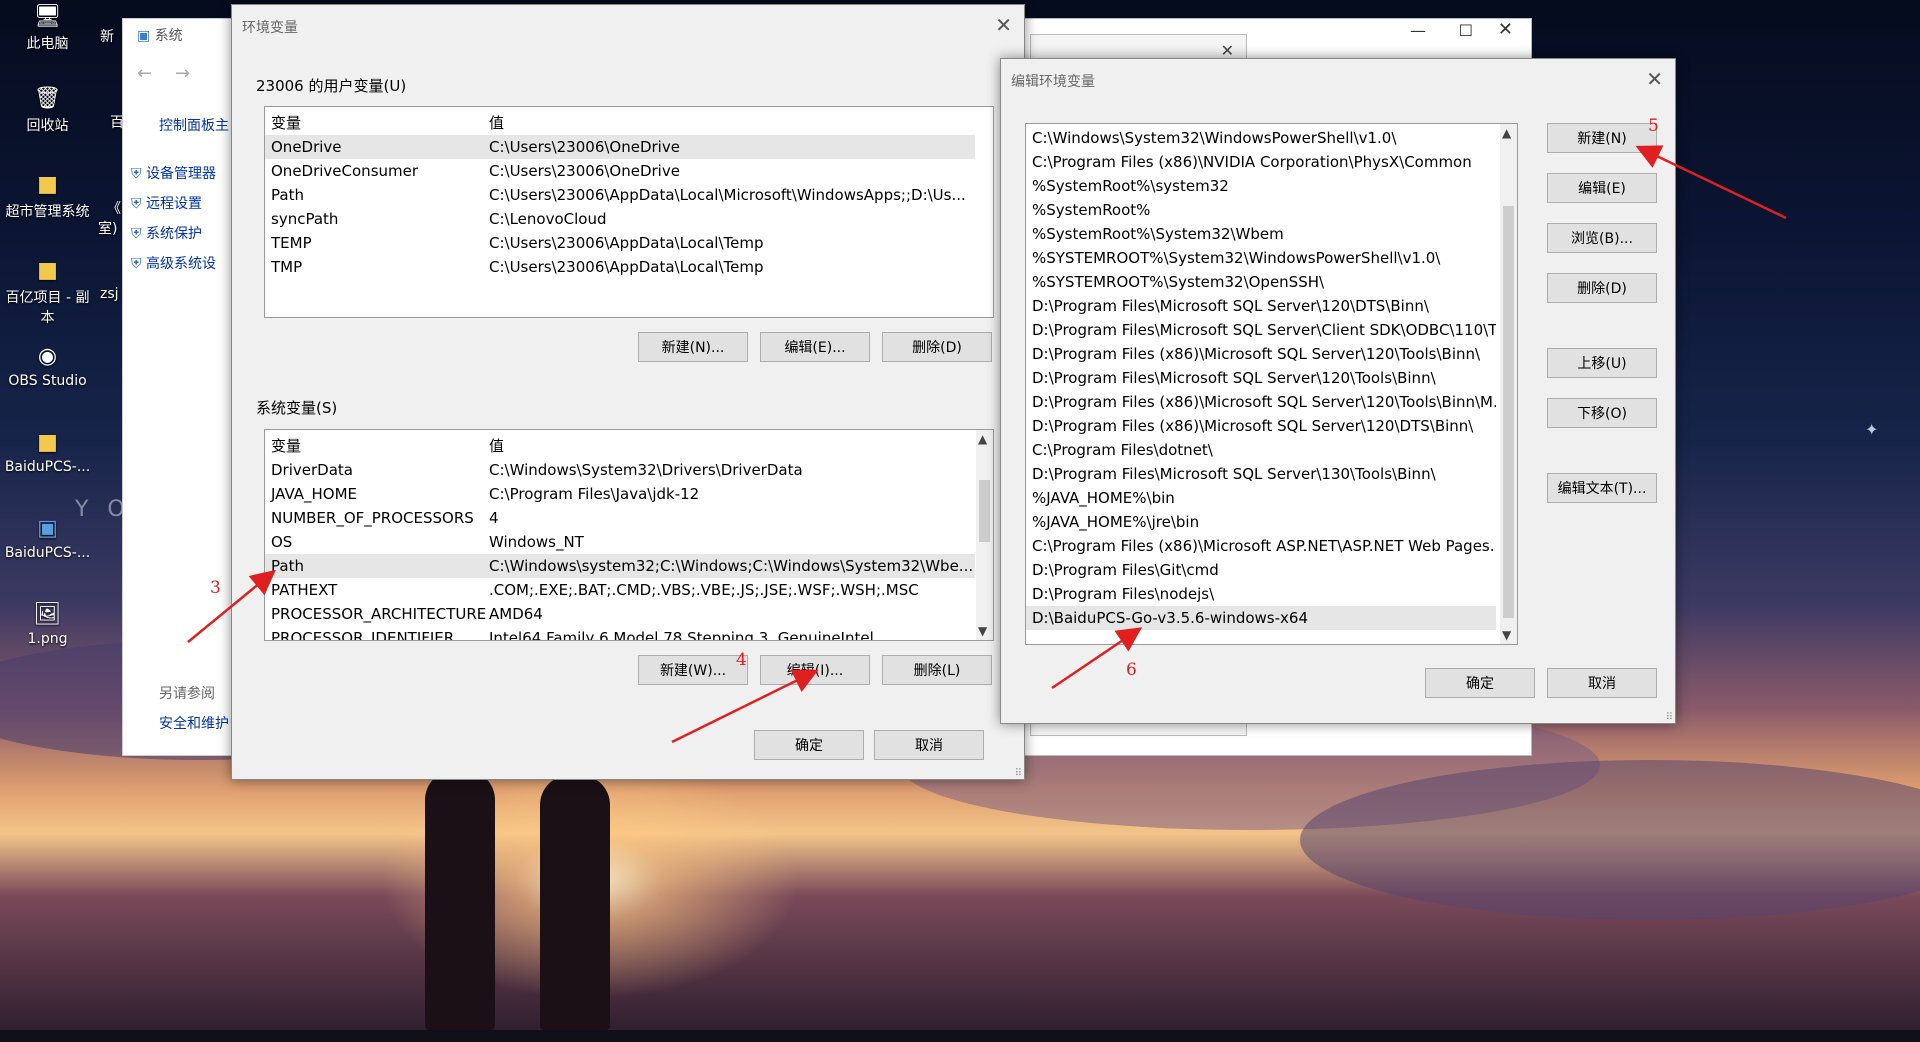  I want to click on nav-item-system-protection: ⛨ 系统保护, so click(173, 234).